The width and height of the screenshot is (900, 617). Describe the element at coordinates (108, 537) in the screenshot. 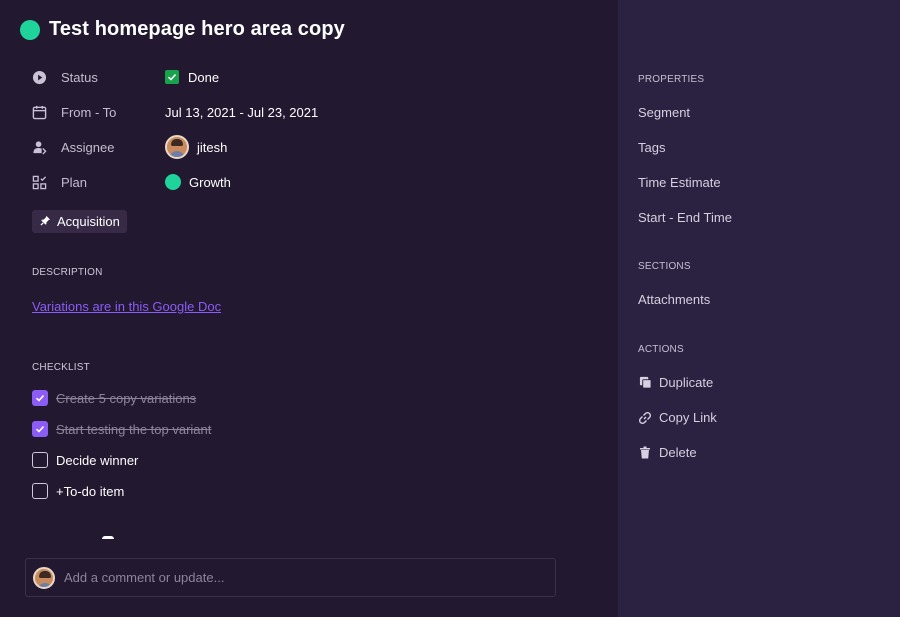

I see `scroll-indicator` at that location.